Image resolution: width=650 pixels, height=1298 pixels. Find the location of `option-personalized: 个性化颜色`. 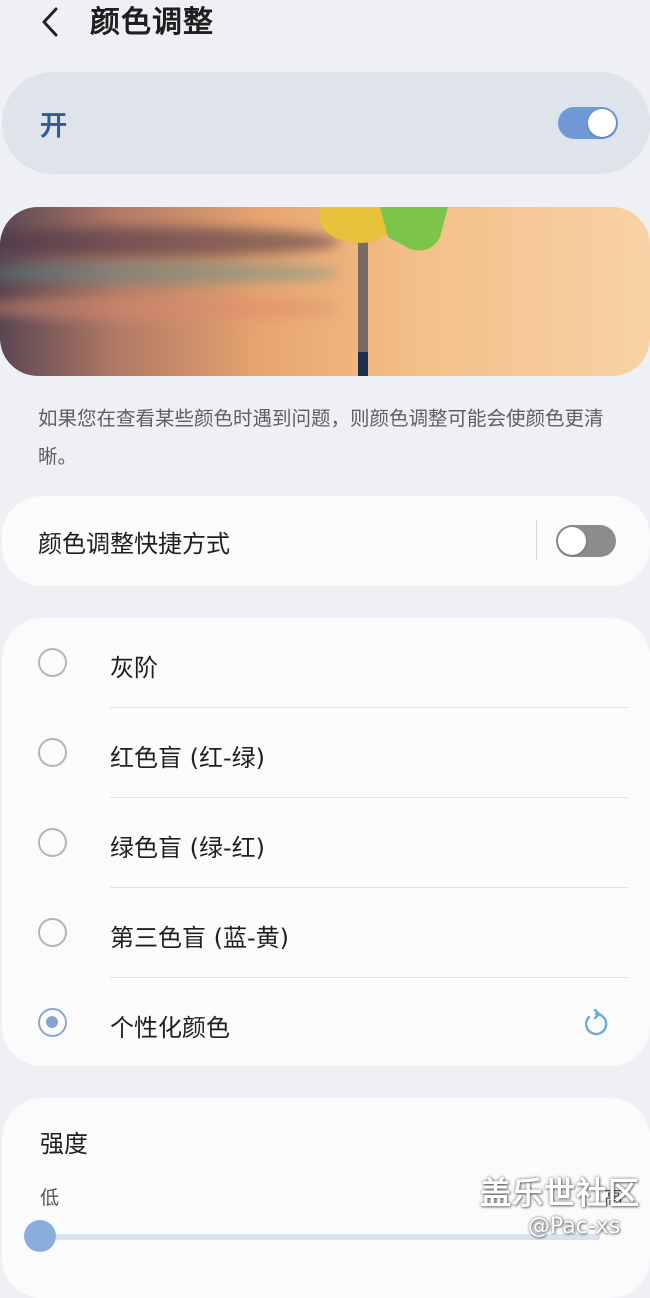

option-personalized: 个性化颜色 is located at coordinates (326, 1023).